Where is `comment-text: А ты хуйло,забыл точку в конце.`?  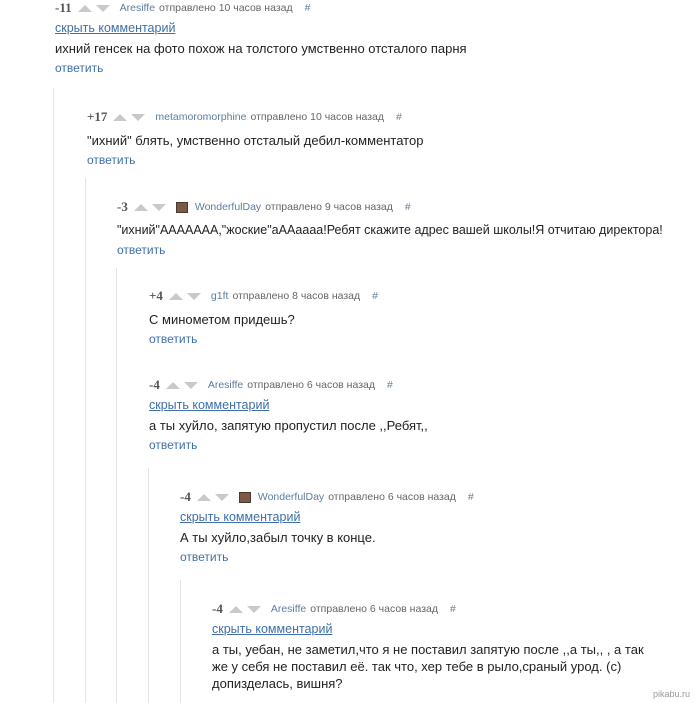 comment-text: А ты хуйло,забыл точку в конце. is located at coordinates (278, 537).